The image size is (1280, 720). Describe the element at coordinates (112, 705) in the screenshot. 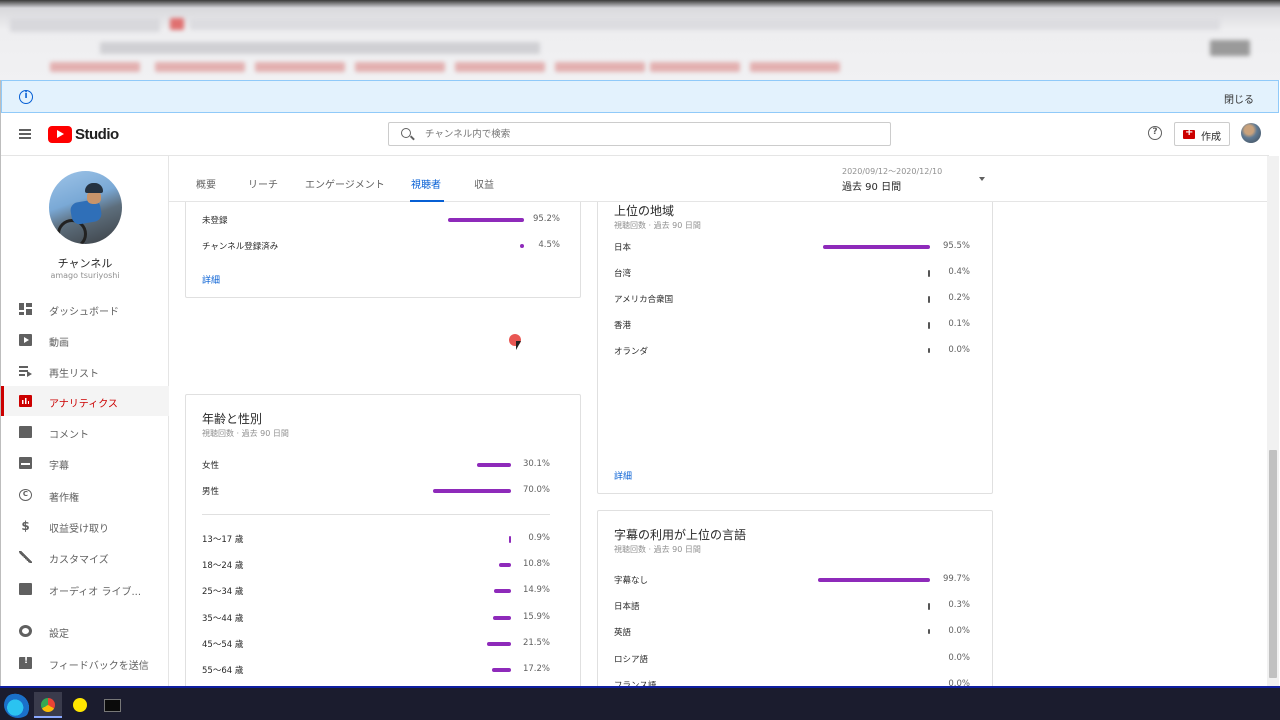

I see `terminal-app-icon` at that location.